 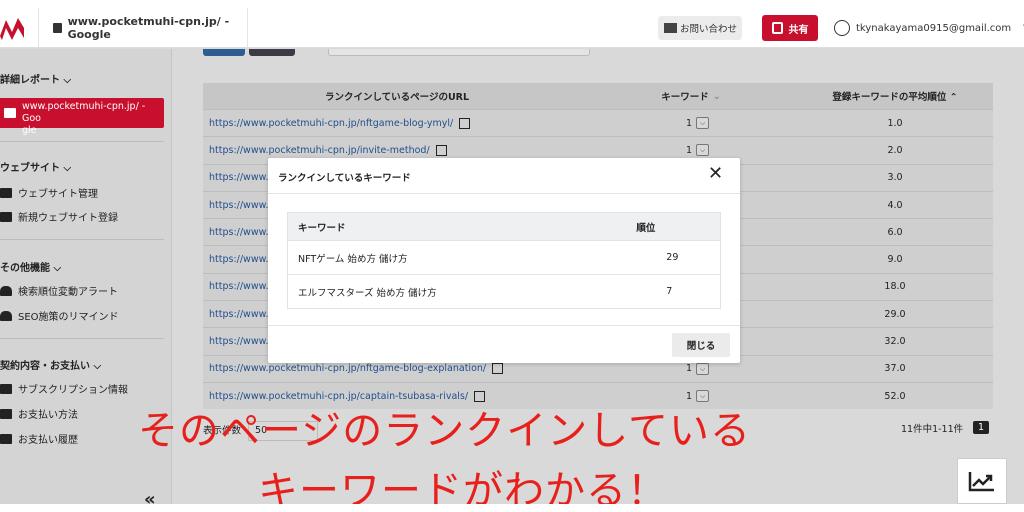 What do you see at coordinates (459, 52) in the screenshot?
I see `search-input` at bounding box center [459, 52].